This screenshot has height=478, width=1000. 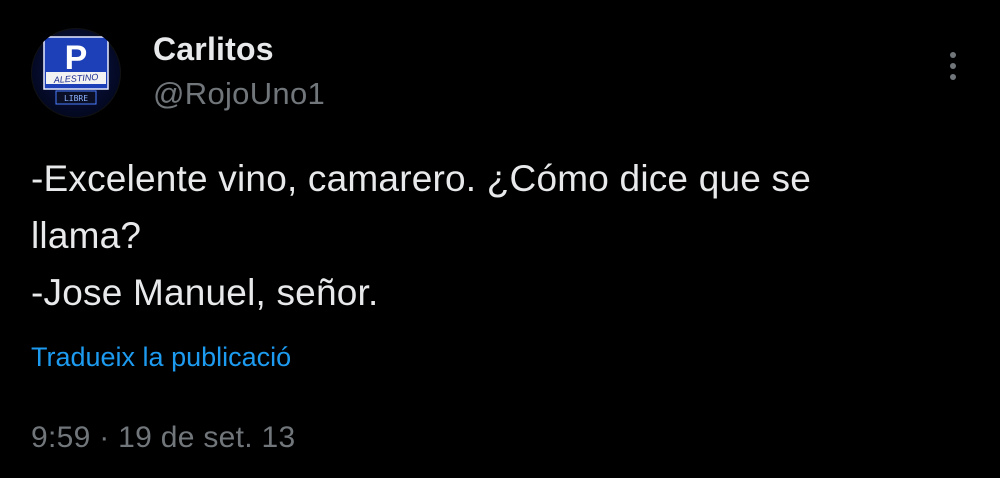 What do you see at coordinates (76, 98) in the screenshot?
I see `avatar-sign-status: LIBRE` at bounding box center [76, 98].